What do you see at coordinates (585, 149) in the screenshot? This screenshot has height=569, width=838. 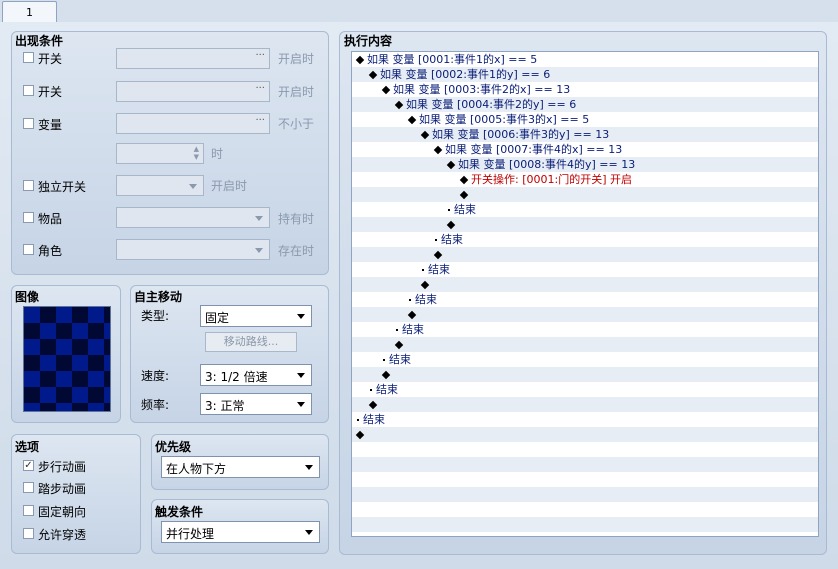 I see `command-line: 如果 变量 [0007:事件4的x] == 13` at bounding box center [585, 149].